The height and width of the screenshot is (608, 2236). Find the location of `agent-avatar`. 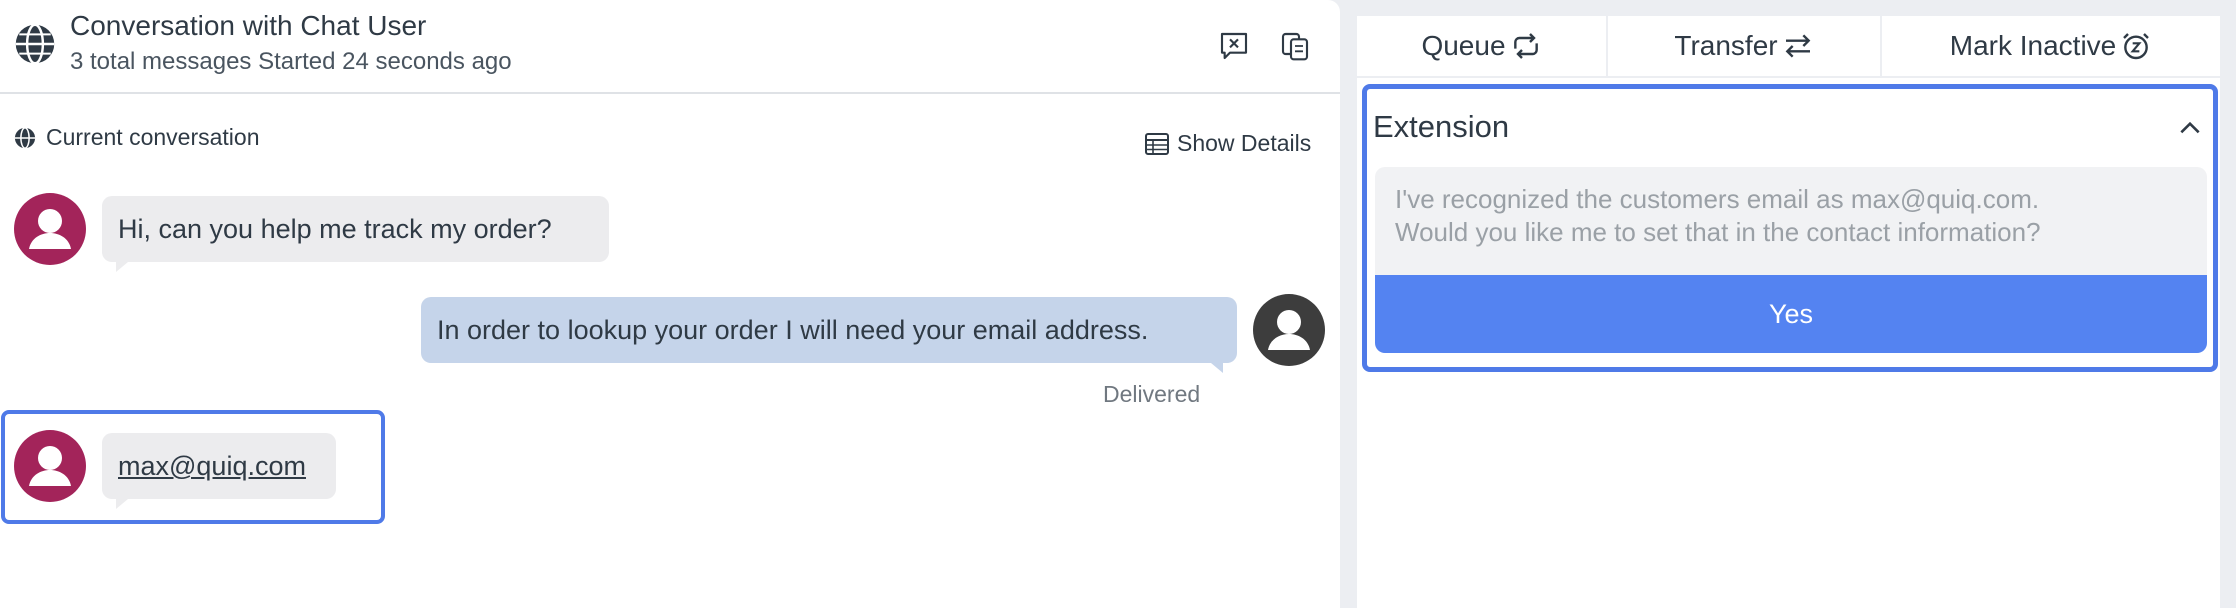

agent-avatar is located at coordinates (1289, 330).